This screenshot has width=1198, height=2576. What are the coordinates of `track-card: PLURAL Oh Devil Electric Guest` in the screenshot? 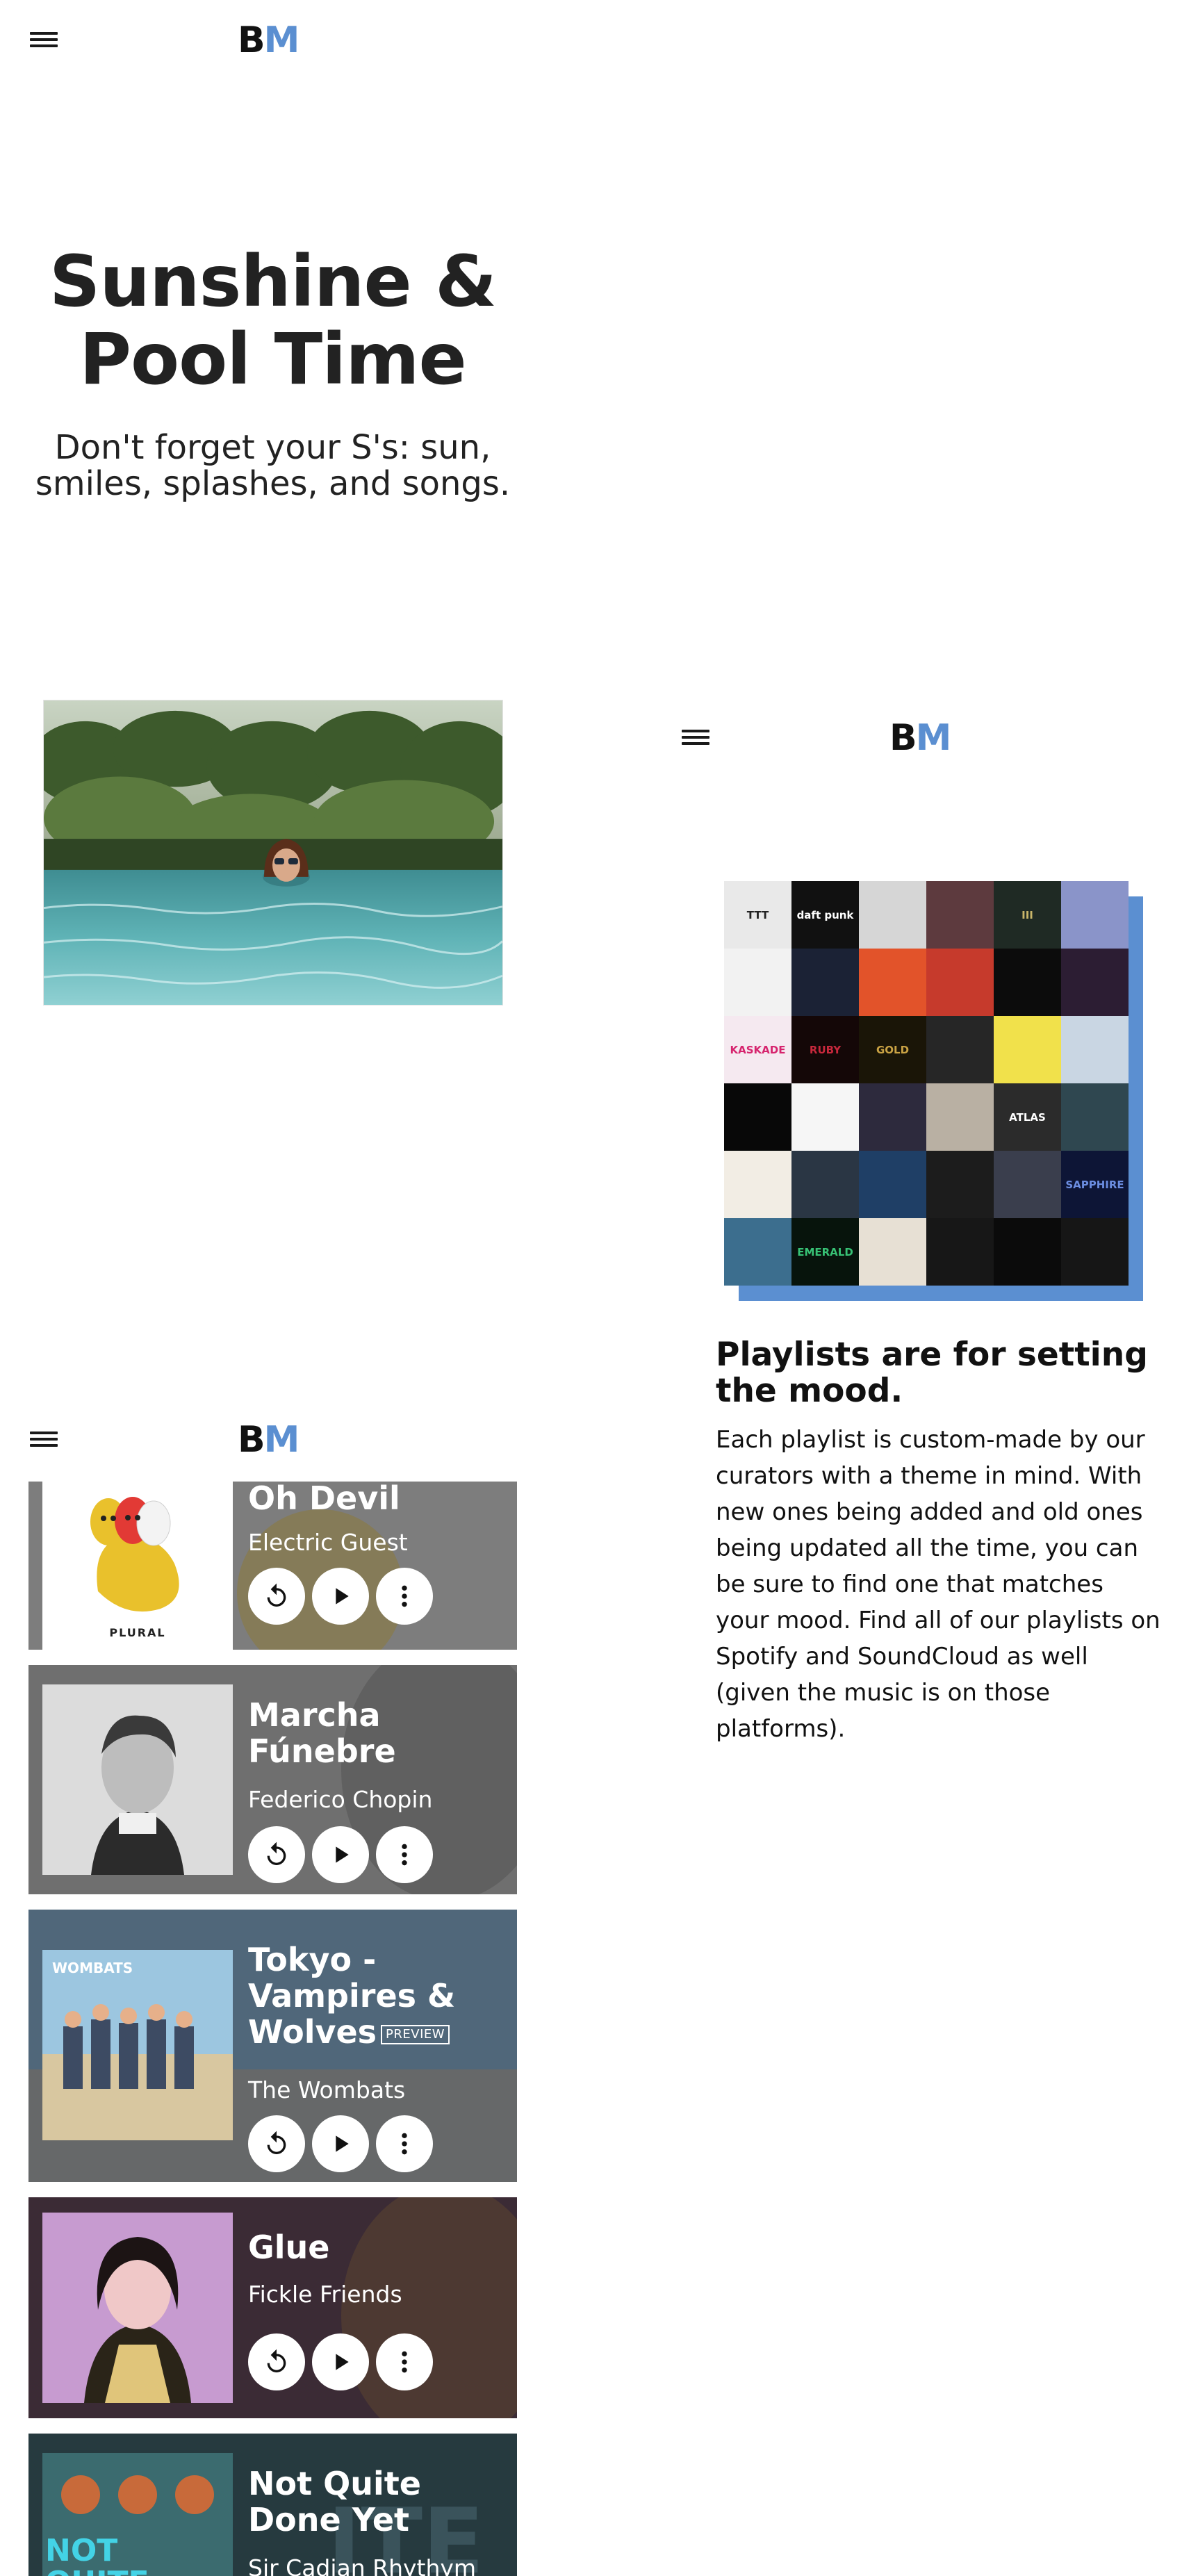 It's located at (272, 1566).